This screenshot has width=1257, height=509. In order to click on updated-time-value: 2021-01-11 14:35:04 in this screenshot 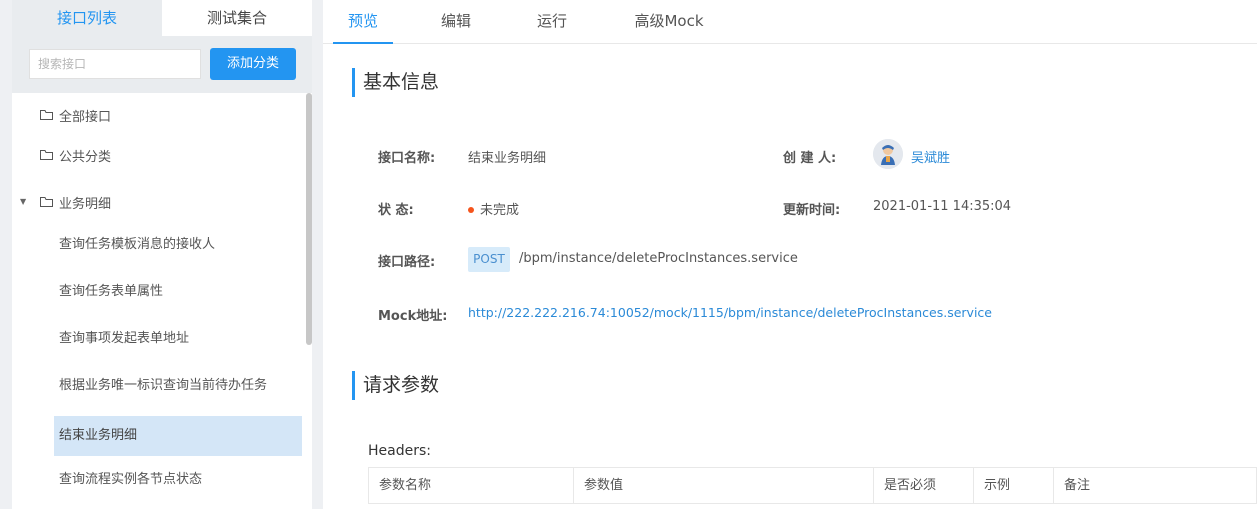, I will do `click(942, 206)`.